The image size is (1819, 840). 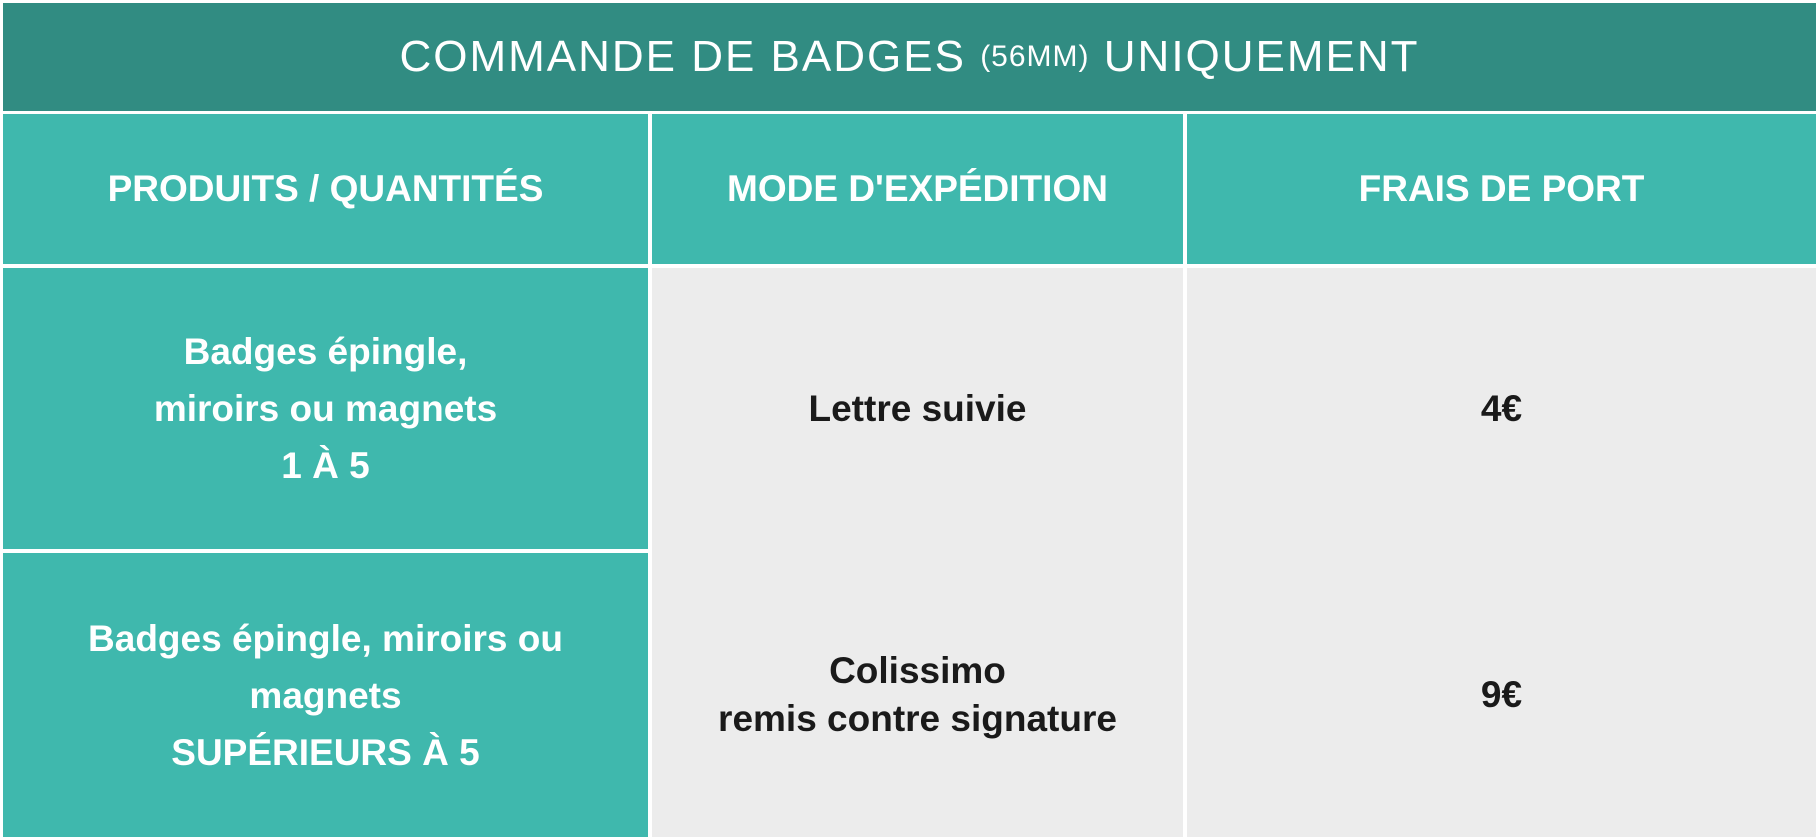 What do you see at coordinates (917, 695) in the screenshot?
I see `shipping-mode-cell: Colissimo remis contre signature` at bounding box center [917, 695].